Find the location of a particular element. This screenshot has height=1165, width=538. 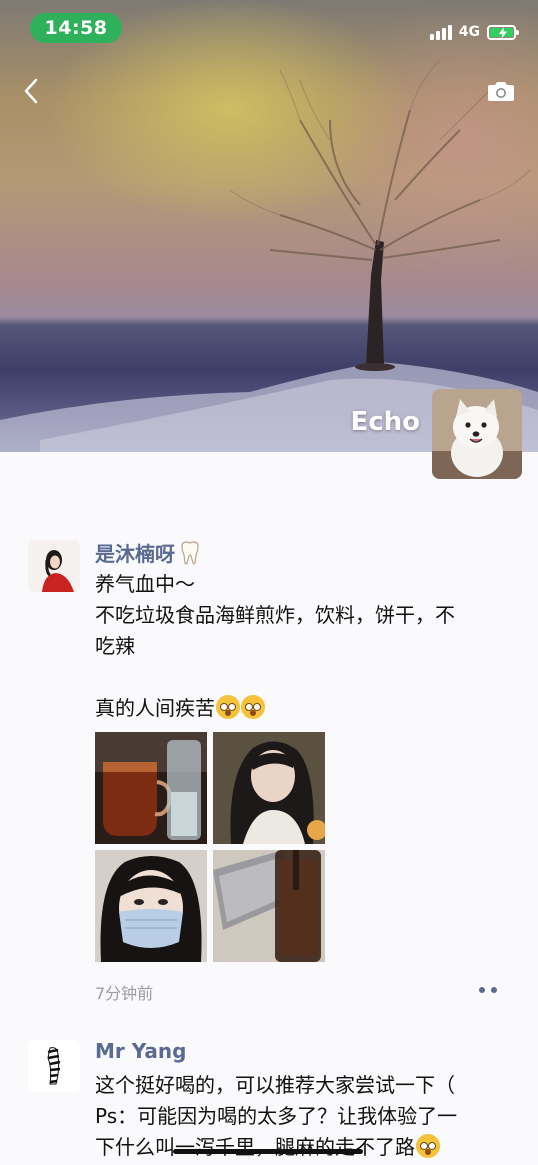

back-chevron-icon is located at coordinates (31, 91).